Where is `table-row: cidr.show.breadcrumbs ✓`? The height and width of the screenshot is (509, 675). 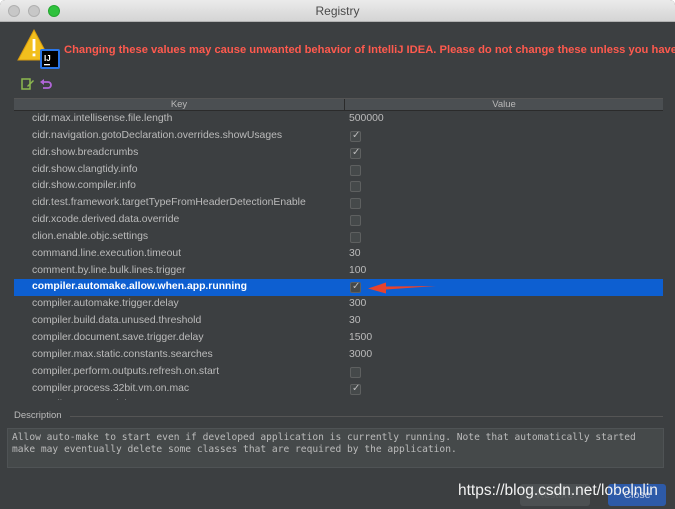
table-row: cidr.show.breadcrumbs ✓ is located at coordinates (338, 153).